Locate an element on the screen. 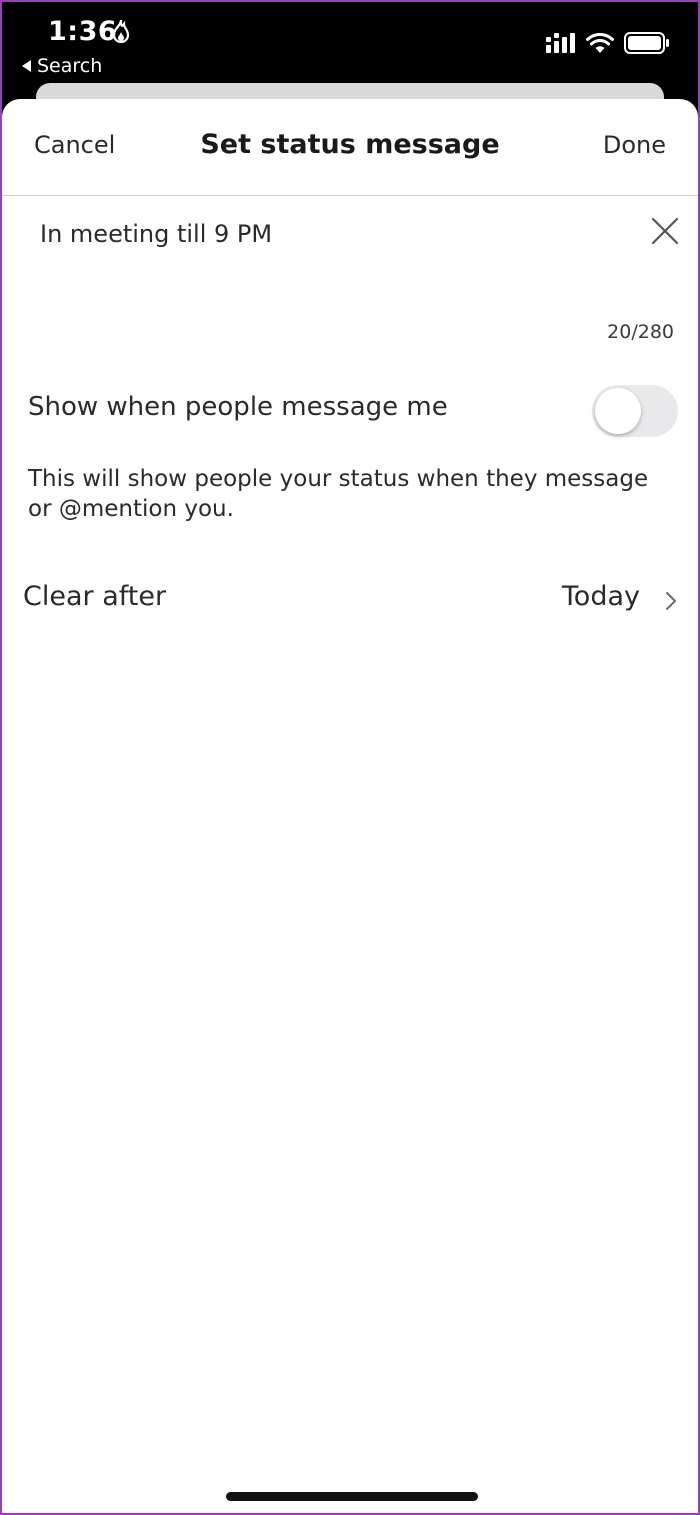 The width and height of the screenshot is (700, 1515). back-arrow-icon is located at coordinates (26, 66).